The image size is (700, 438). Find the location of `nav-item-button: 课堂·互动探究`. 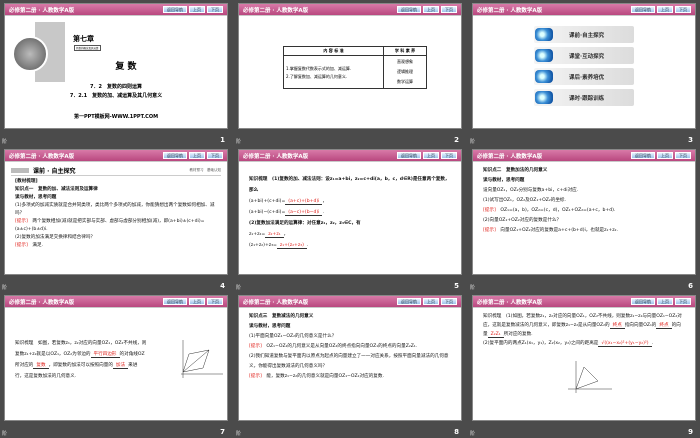

nav-item-button: 课堂·互动探究 is located at coordinates (584, 55).